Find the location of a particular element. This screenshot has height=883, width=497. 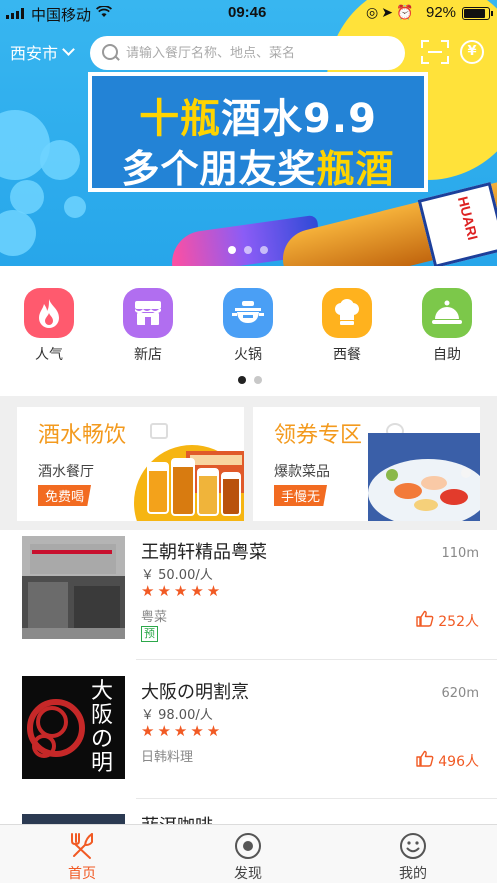

banner-line2-text: 多个朋友奖 is located at coordinates (219, 169).